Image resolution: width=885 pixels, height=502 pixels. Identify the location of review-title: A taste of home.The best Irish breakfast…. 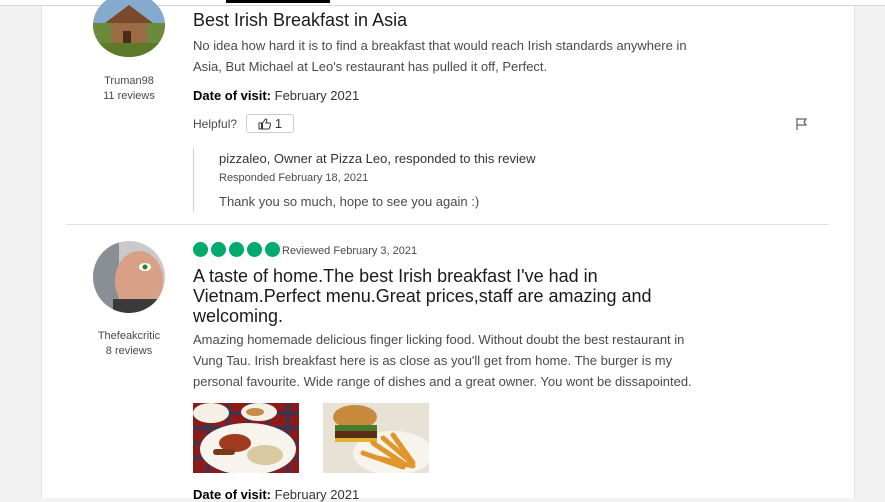
(422, 296).